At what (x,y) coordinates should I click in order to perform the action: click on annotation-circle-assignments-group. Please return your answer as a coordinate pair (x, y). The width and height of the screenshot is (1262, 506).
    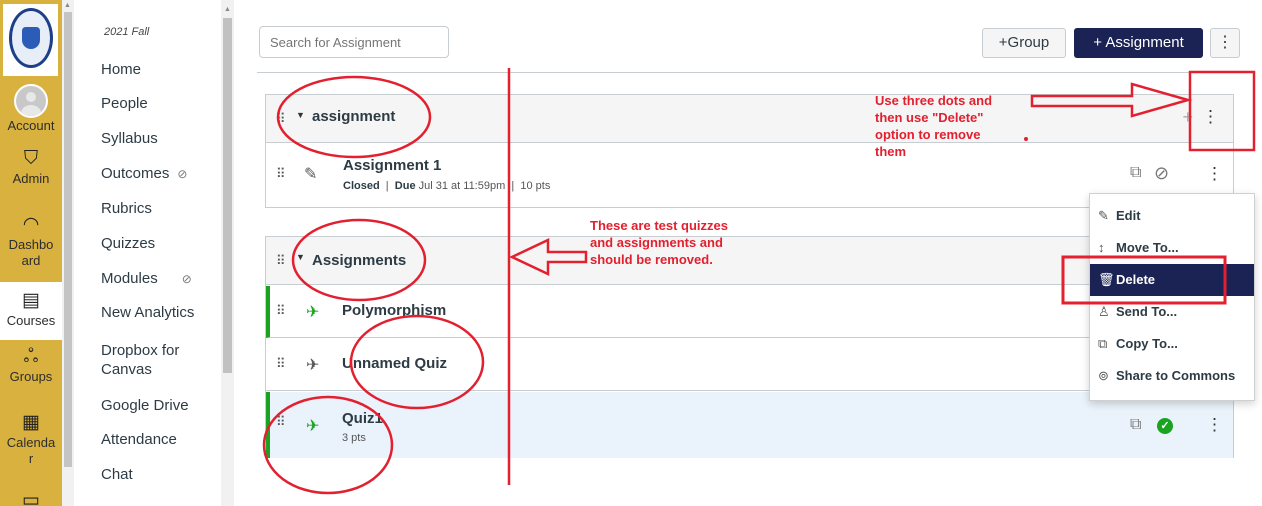
    Looking at the image, I should click on (359, 260).